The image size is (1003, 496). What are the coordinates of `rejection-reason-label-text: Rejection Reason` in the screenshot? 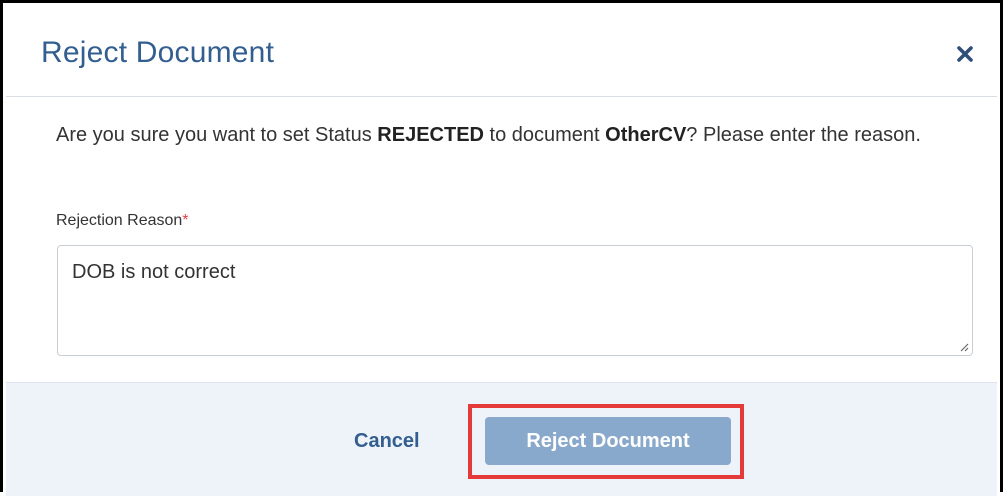 It's located at (119, 220).